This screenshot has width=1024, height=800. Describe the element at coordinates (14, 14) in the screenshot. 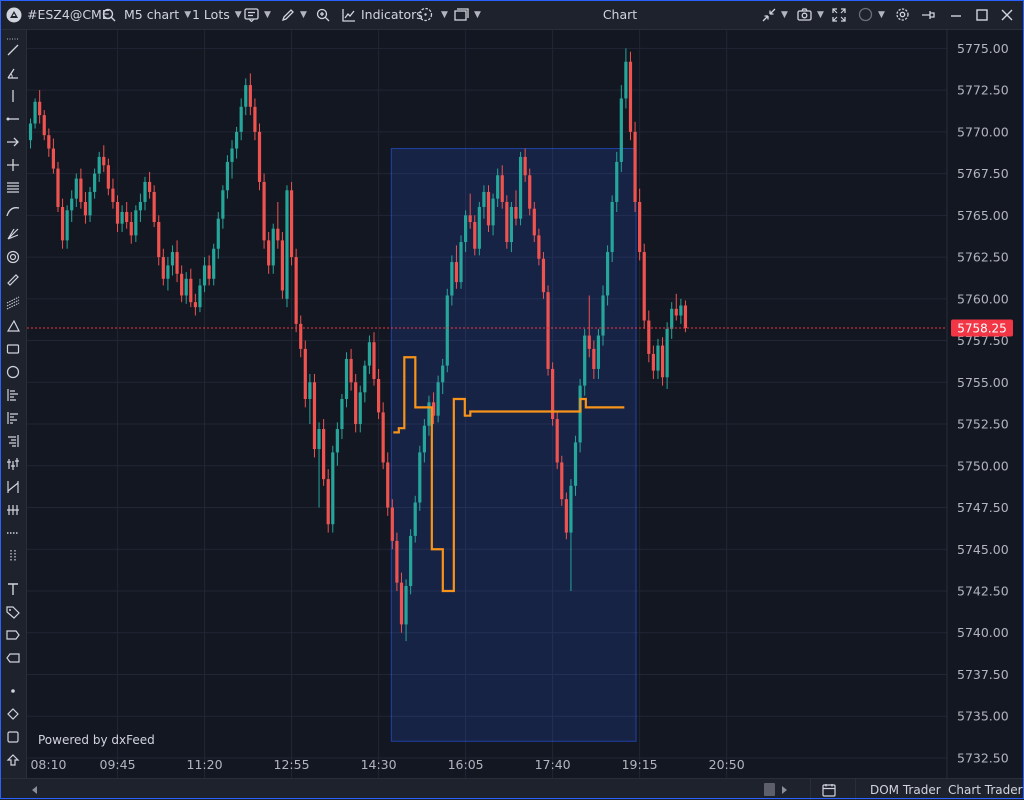

I see `app-logo-icon` at that location.